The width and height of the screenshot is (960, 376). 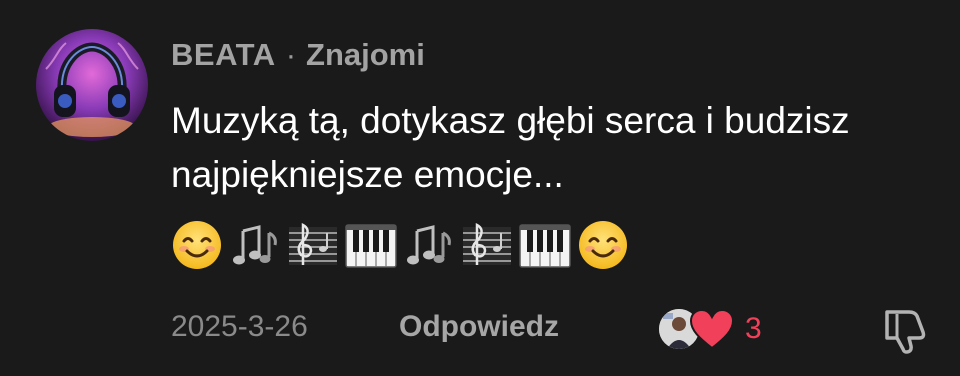 I want to click on like-count: 3, so click(x=753, y=328).